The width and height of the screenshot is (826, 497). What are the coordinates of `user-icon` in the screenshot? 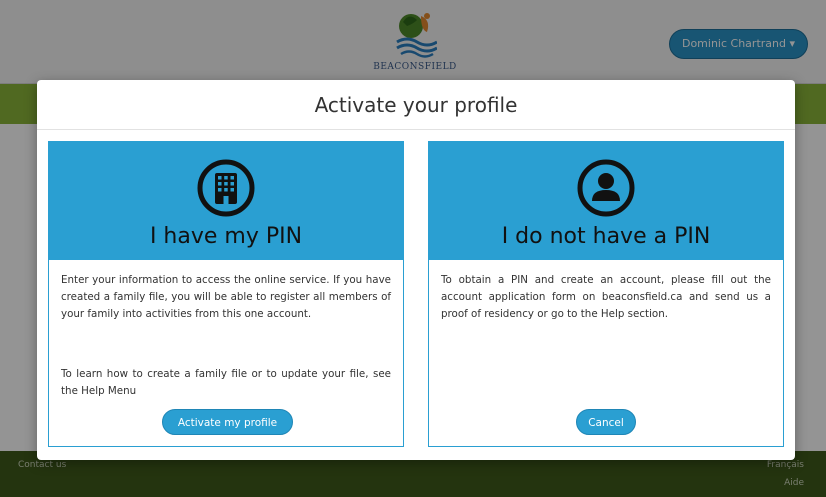 It's located at (606, 188).